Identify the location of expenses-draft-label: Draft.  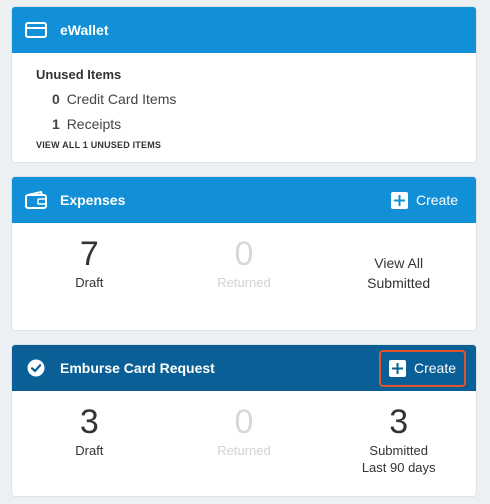
(89, 282).